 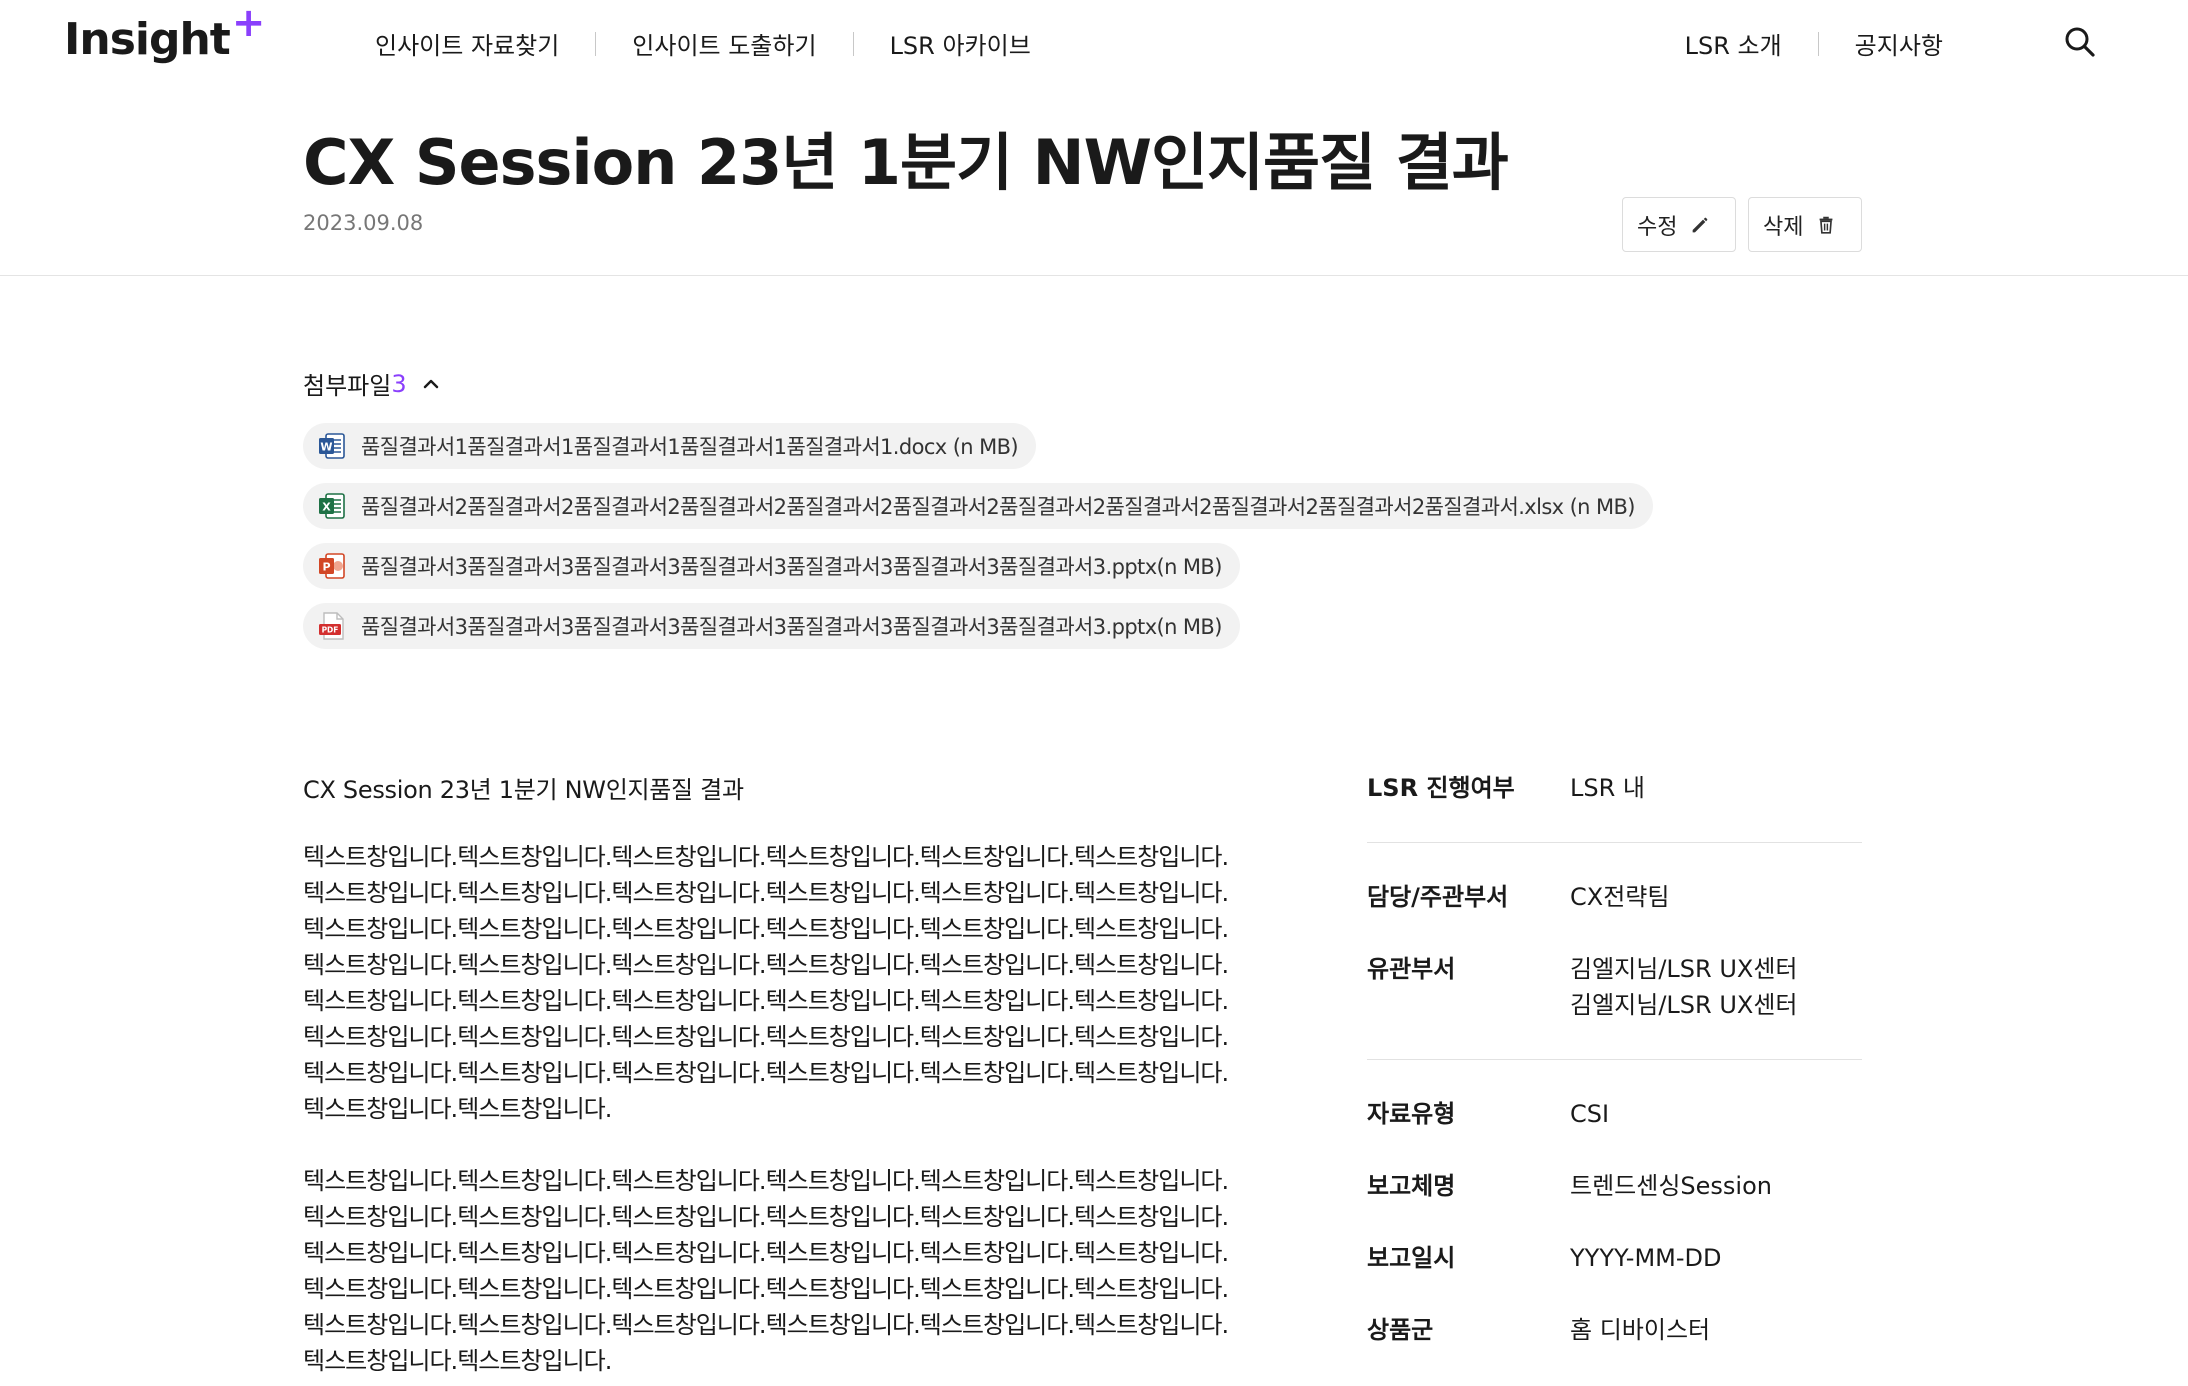 What do you see at coordinates (1640, 1330) in the screenshot?
I see `info-value: 홈 디바이스터` at bounding box center [1640, 1330].